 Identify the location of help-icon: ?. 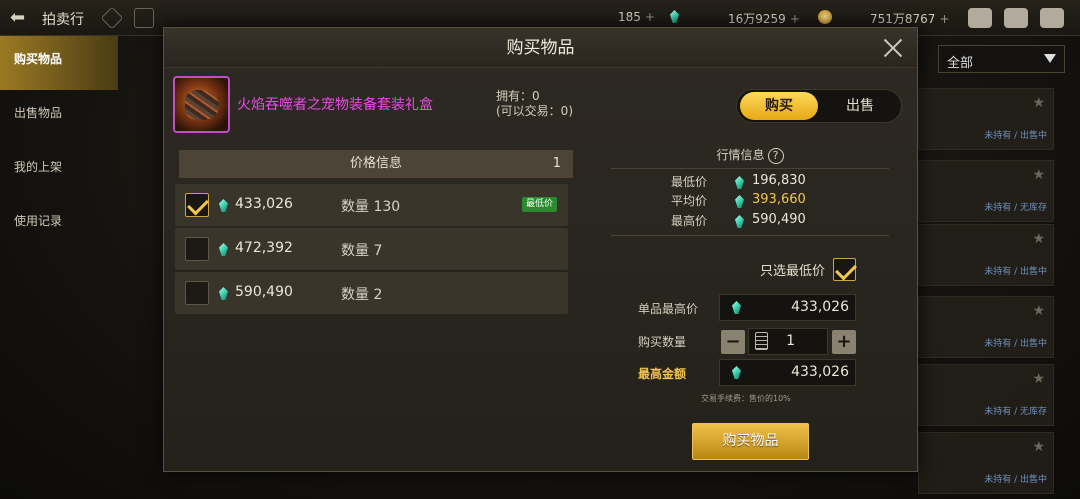
(775, 156).